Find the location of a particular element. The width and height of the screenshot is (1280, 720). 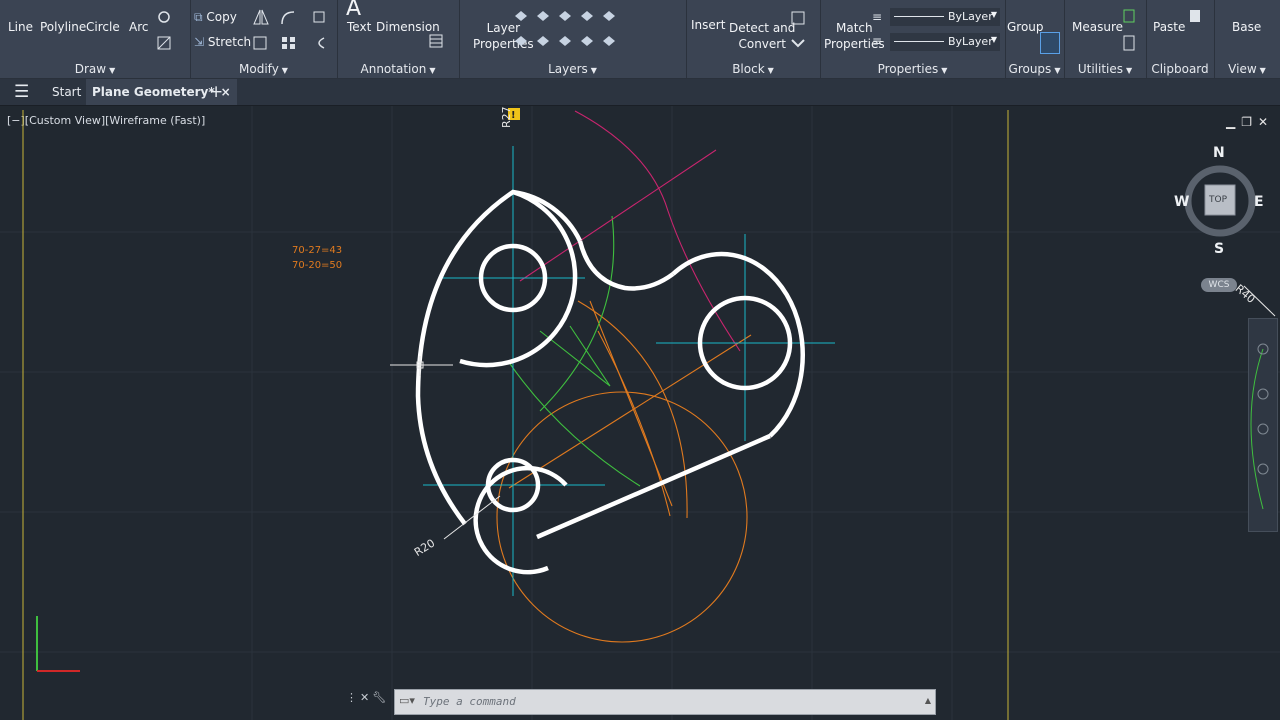

panel-draw: Line Polyline Circle Arc Draw ▼ is located at coordinates (95, 39).